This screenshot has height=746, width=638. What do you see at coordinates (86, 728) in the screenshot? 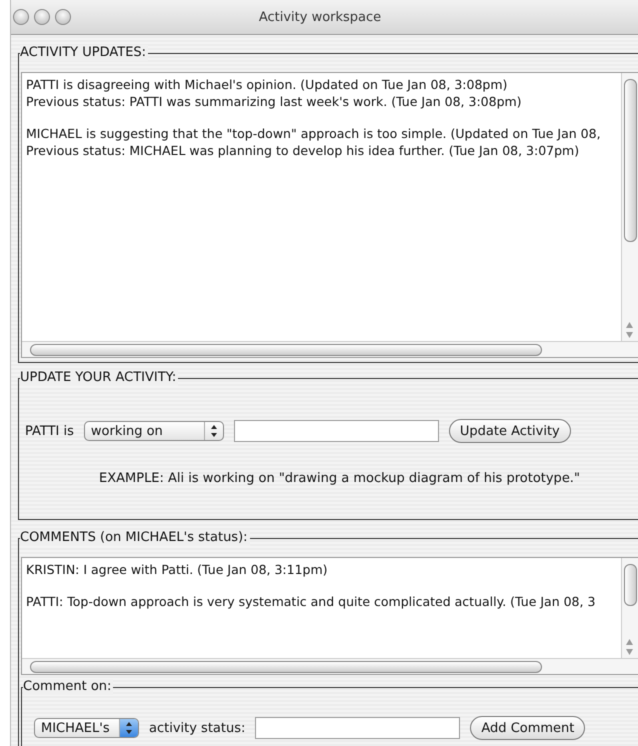
I see `target-dropdown: MICHAEL's` at bounding box center [86, 728].